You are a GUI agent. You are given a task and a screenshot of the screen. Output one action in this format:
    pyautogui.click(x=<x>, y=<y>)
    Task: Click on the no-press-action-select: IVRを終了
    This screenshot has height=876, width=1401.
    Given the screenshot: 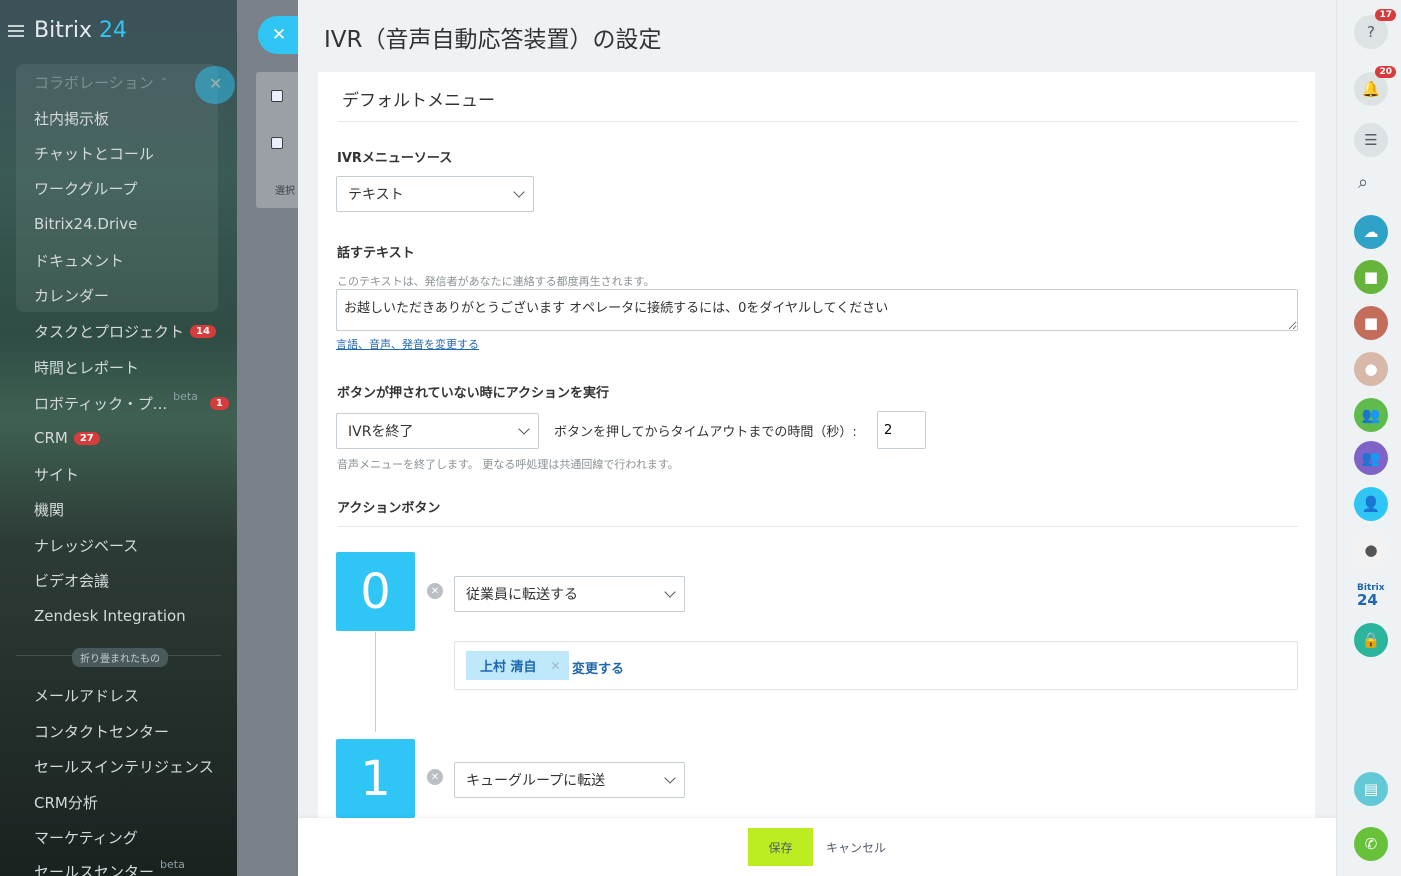 What is the action you would take?
    pyautogui.click(x=437, y=431)
    